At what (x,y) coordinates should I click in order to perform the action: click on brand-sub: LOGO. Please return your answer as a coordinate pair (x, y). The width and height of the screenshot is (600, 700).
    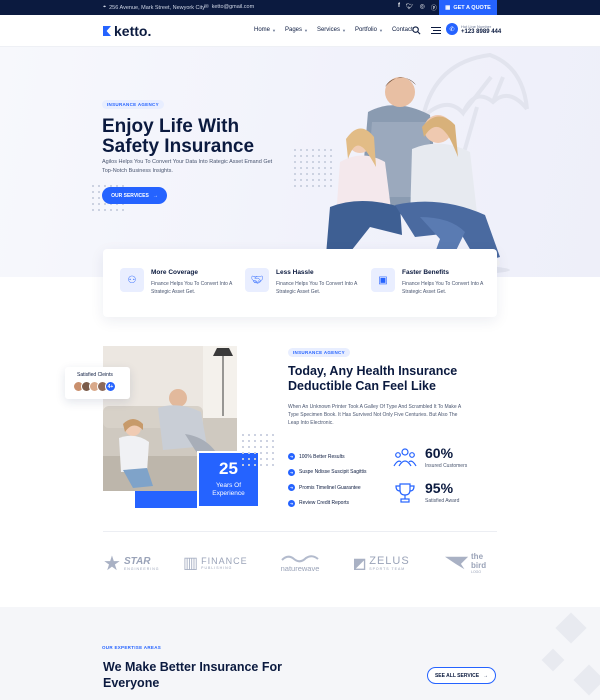
    Looking at the image, I should click on (476, 572).